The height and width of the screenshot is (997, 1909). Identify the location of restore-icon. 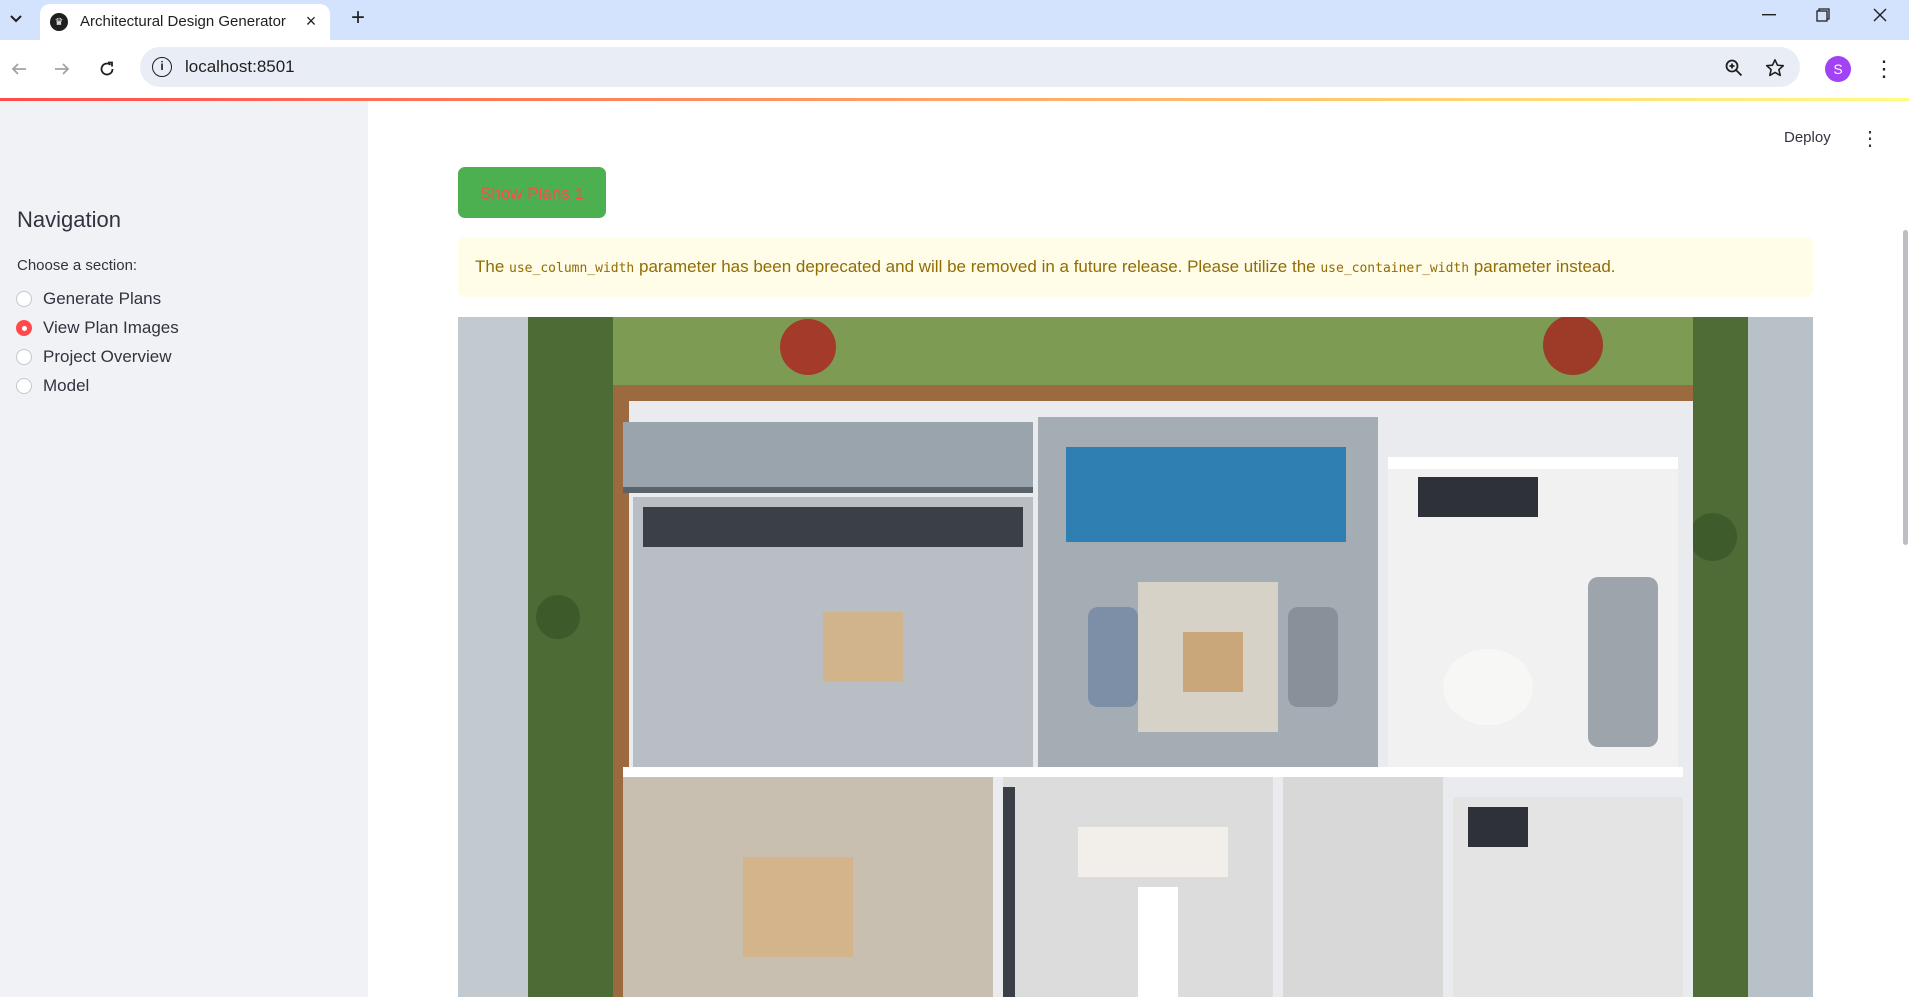
(1823, 15).